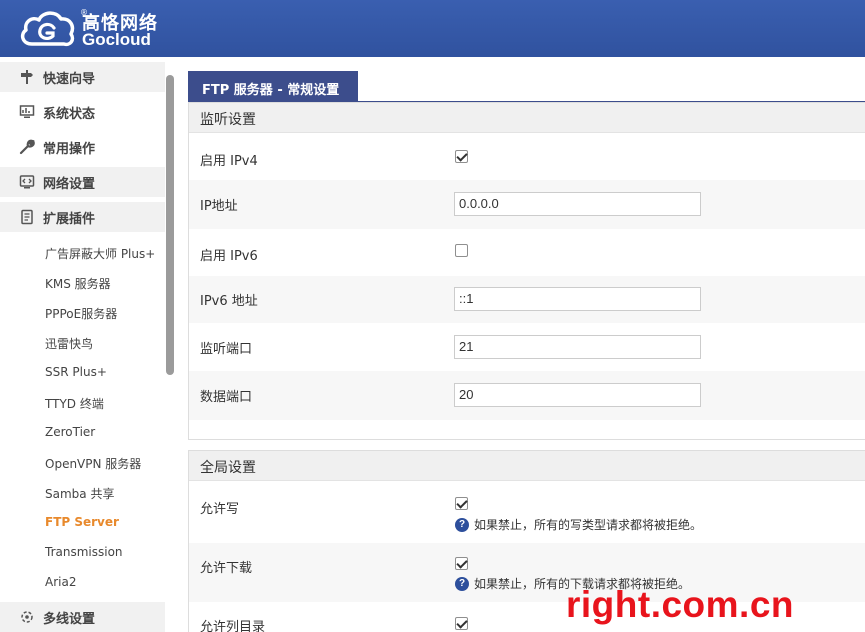  Describe the element at coordinates (70, 432) in the screenshot. I see `sidebar-sub-item: ZeroTier` at that location.